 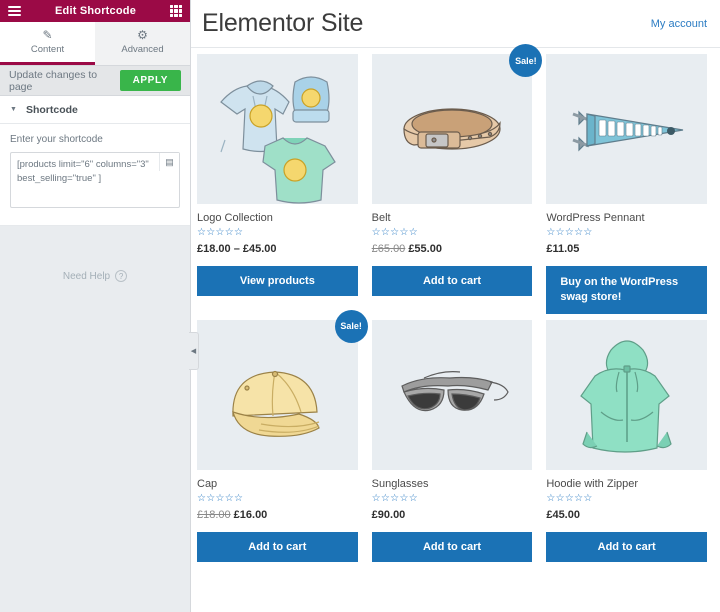 I want to click on product-price: £18.00 £16.00, so click(x=277, y=515).